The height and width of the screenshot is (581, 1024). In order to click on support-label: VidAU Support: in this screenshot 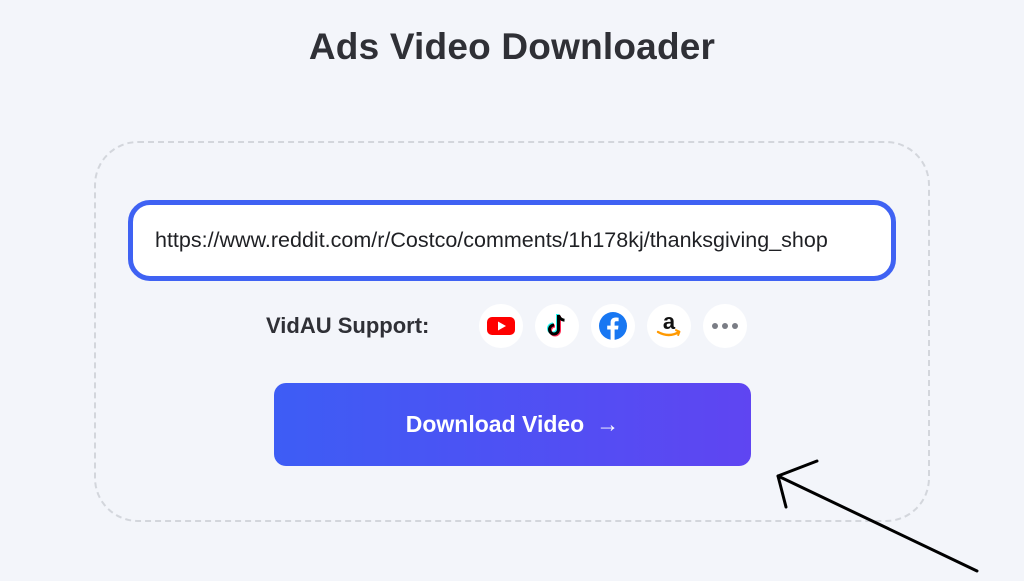, I will do `click(348, 325)`.